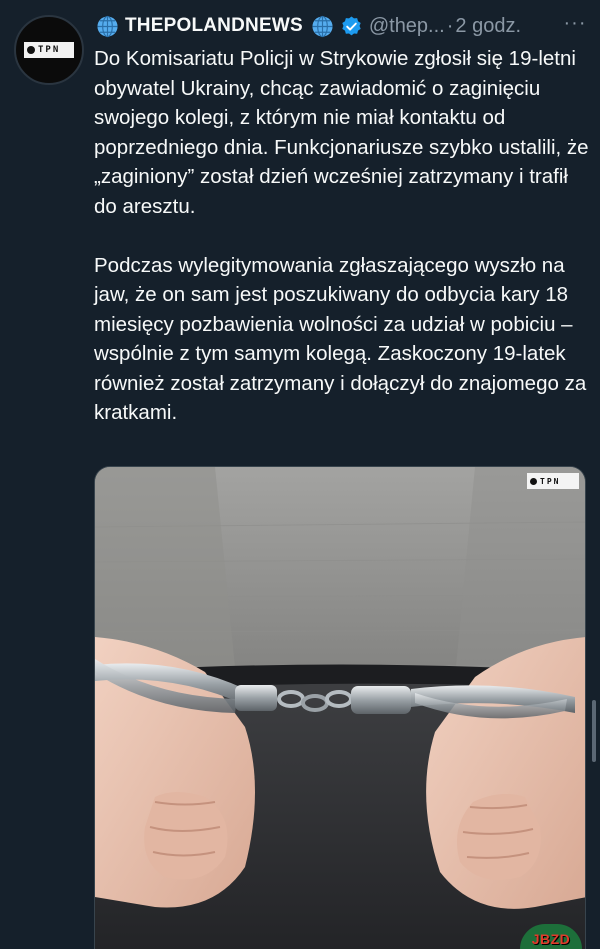 This screenshot has width=600, height=949. Describe the element at coordinates (594, 731) in the screenshot. I see `scrollbar-thumb` at that location.